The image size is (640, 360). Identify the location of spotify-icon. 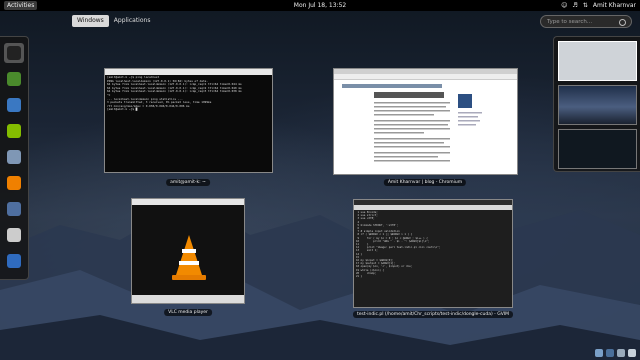
(14, 131).